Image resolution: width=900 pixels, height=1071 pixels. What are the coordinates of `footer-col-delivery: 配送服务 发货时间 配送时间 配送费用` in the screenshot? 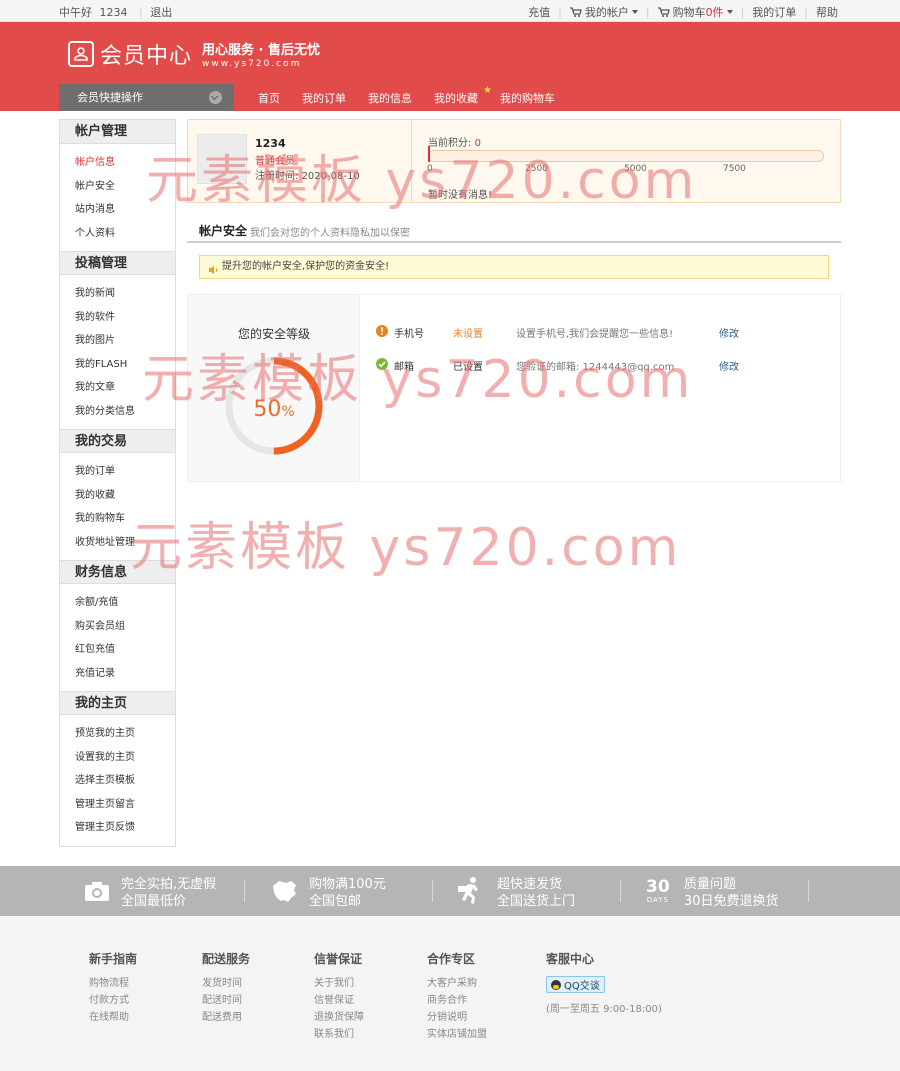 It's located at (226, 988).